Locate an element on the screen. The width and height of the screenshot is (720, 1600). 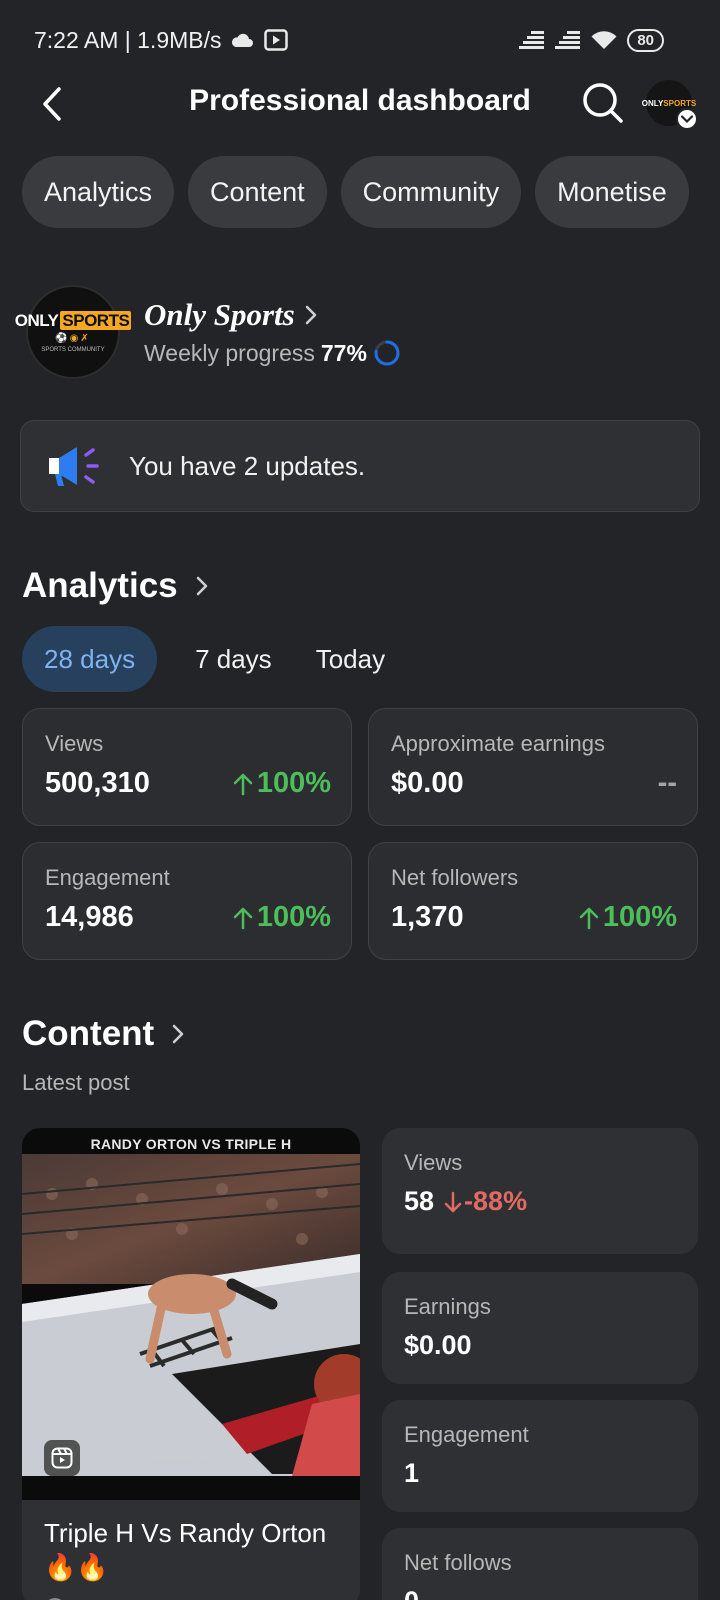
app-header: Professional dashboard ONLYSPORTS is located at coordinates (360, 103).